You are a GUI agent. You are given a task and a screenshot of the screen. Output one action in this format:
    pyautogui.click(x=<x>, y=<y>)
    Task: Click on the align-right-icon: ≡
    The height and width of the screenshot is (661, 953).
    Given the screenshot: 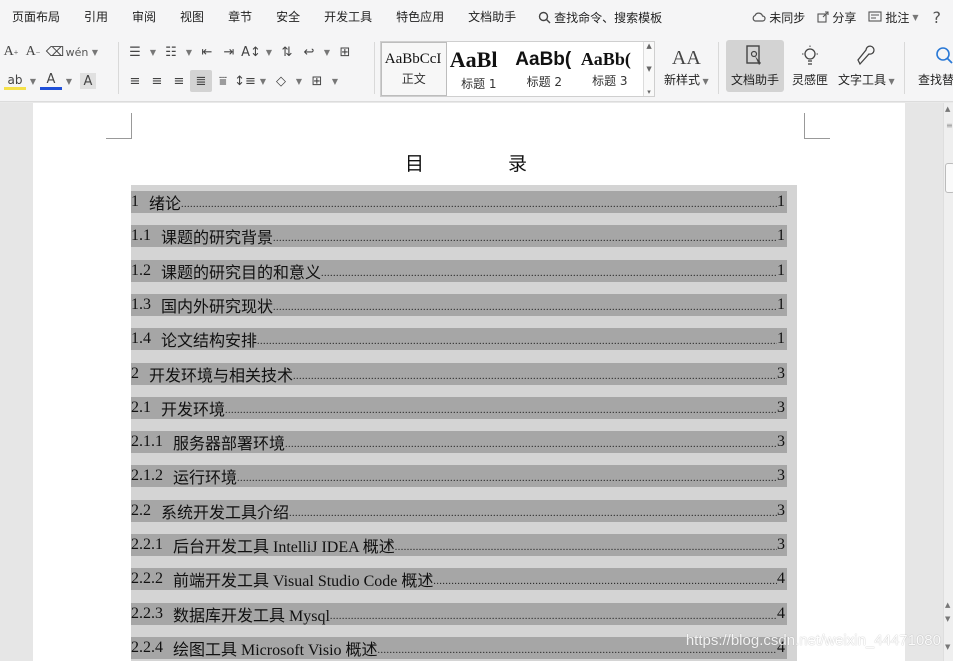 What is the action you would take?
    pyautogui.click(x=179, y=81)
    